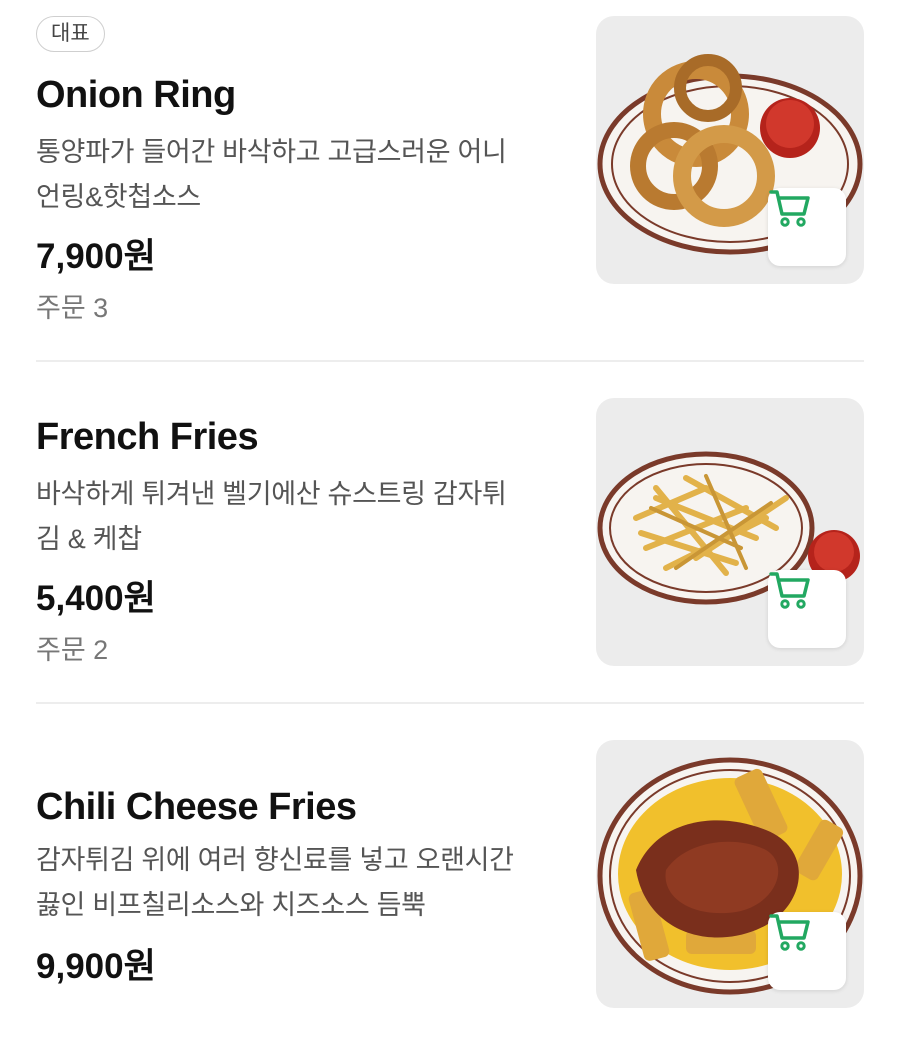  What do you see at coordinates (72, 308) in the screenshot?
I see `order-count: 주문 3` at bounding box center [72, 308].